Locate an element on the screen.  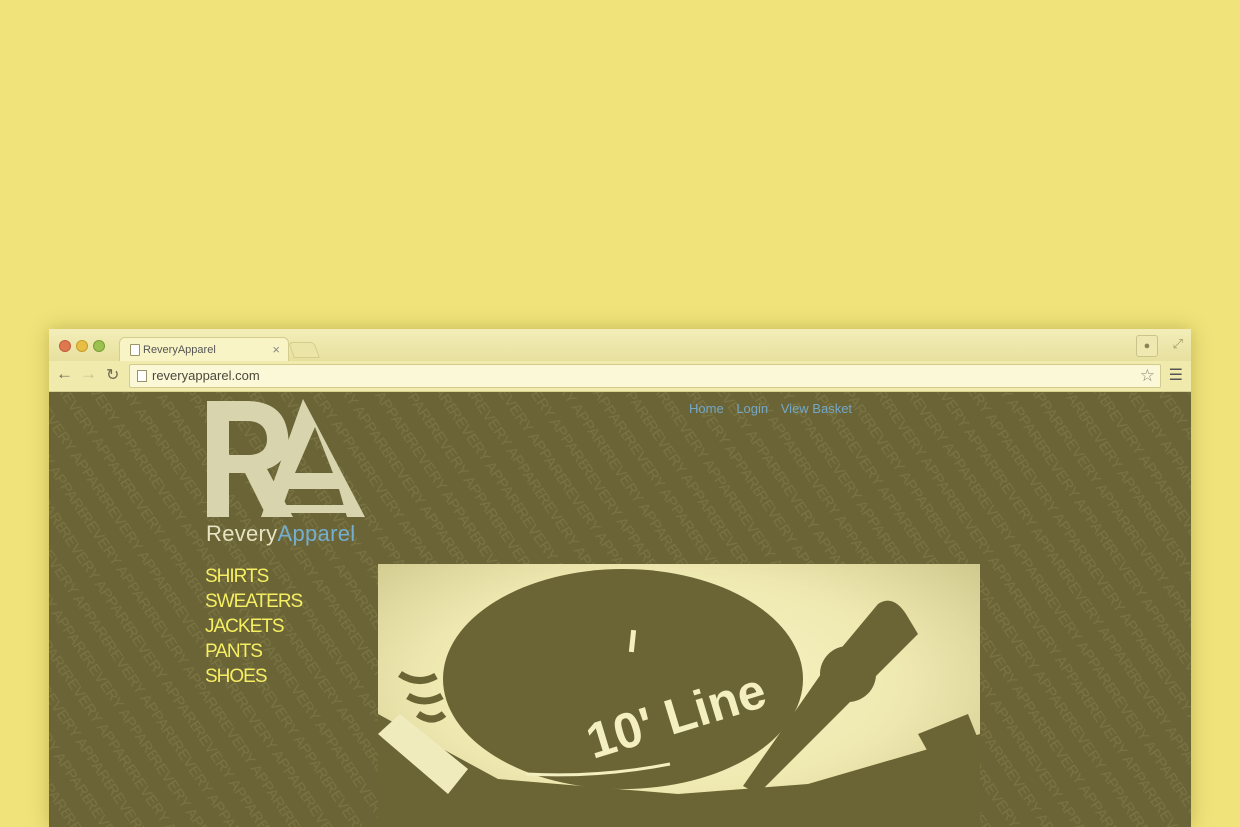
brand-part-apparel: Apparel is located at coordinates (316, 533).